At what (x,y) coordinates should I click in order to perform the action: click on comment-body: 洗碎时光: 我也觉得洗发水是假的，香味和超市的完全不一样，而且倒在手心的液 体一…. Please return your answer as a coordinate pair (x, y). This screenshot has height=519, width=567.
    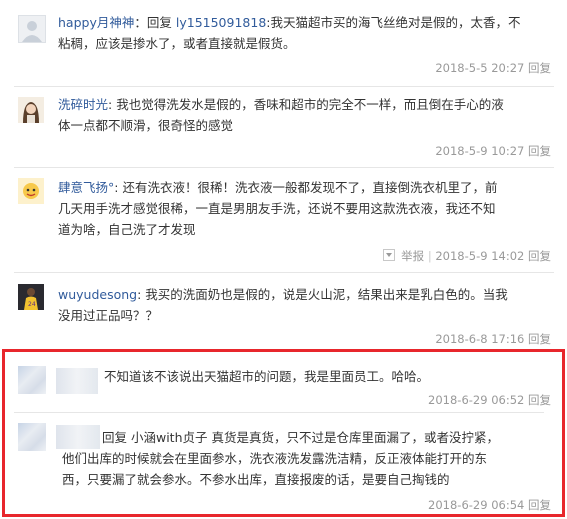
    Looking at the image, I should click on (305, 115).